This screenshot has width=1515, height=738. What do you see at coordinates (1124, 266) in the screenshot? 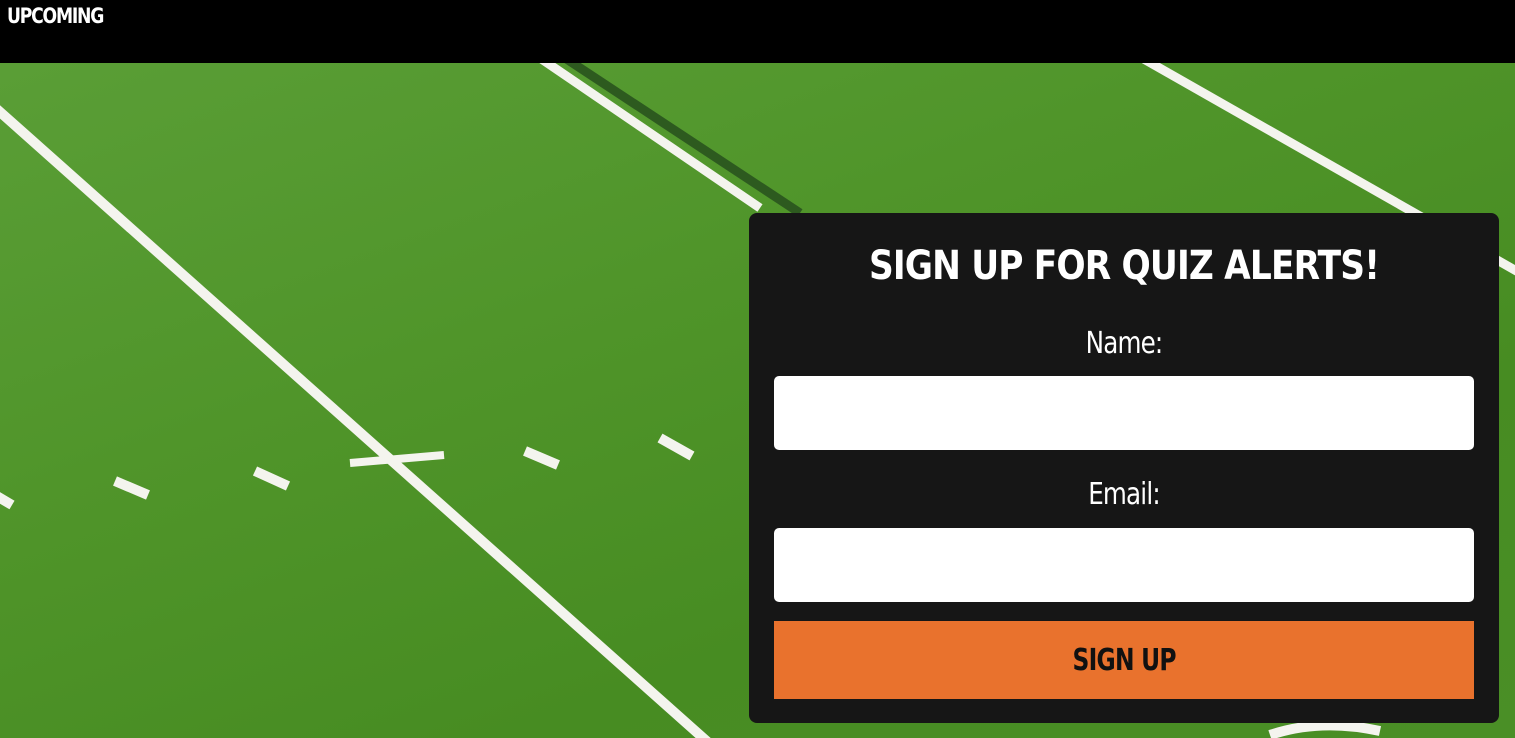
I see `signup-title: SIGN UP FOR QUIZ ALERTS!` at bounding box center [1124, 266].